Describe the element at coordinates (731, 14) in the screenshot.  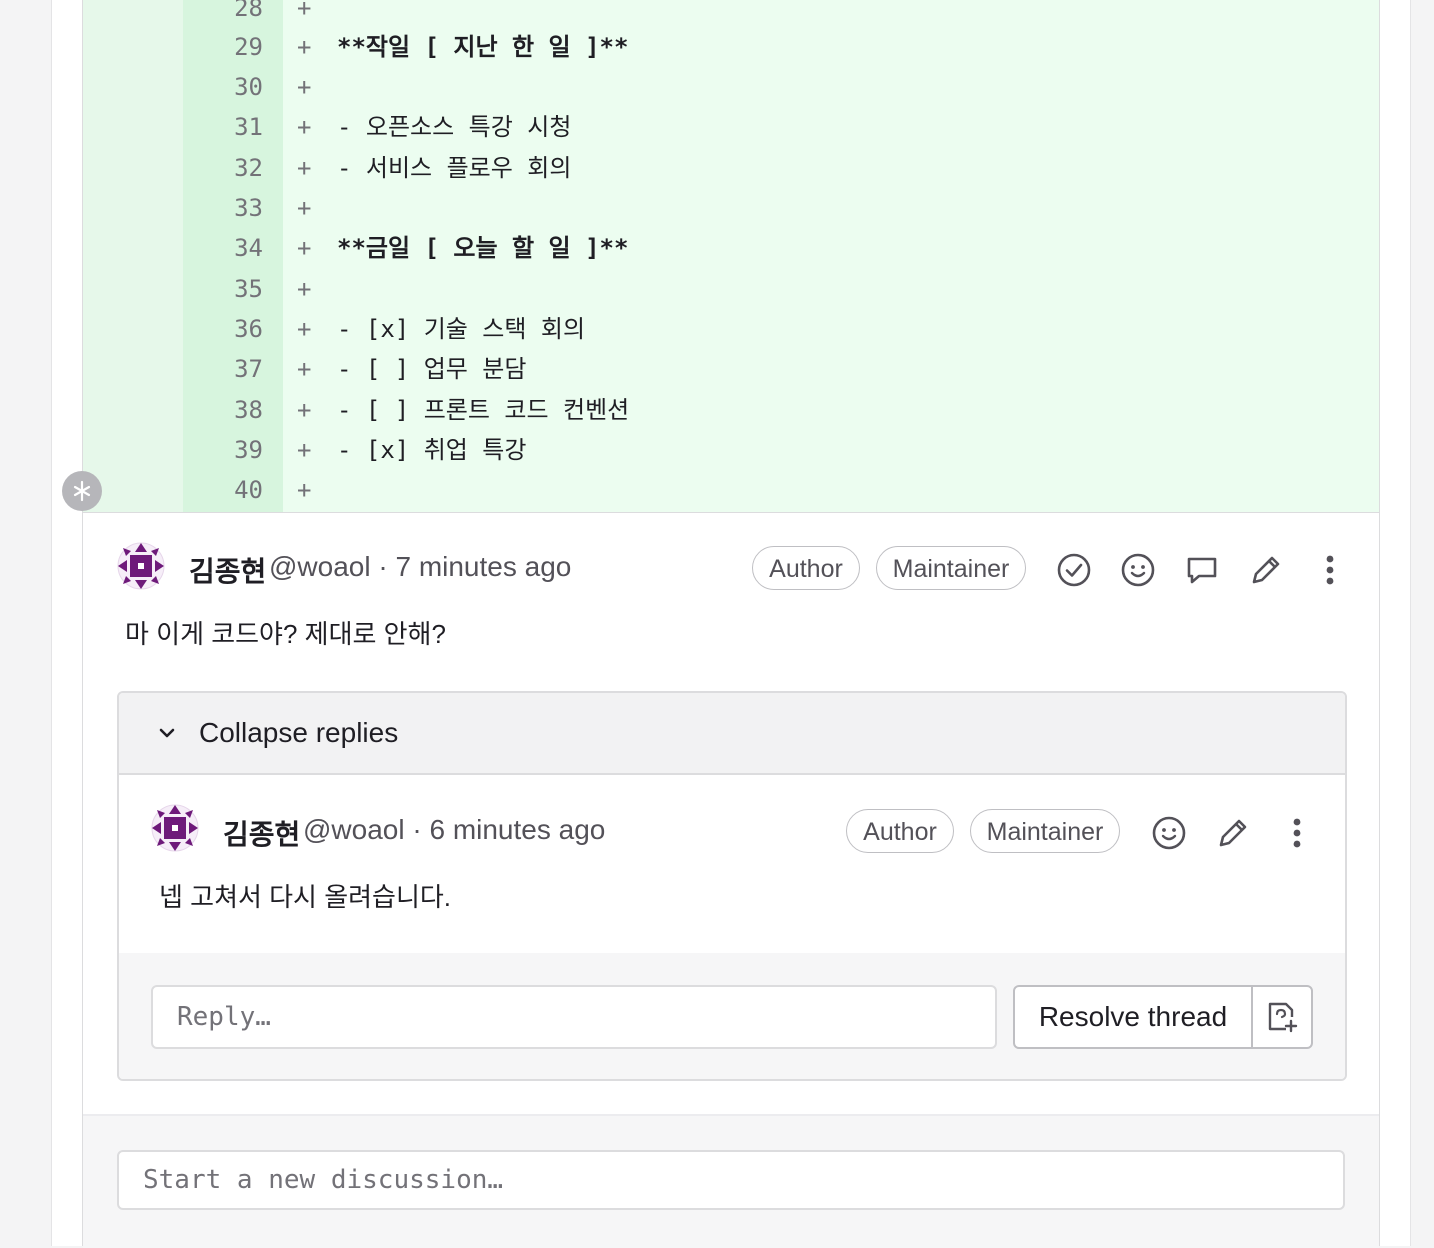
I see `diff-line: 28 +` at that location.